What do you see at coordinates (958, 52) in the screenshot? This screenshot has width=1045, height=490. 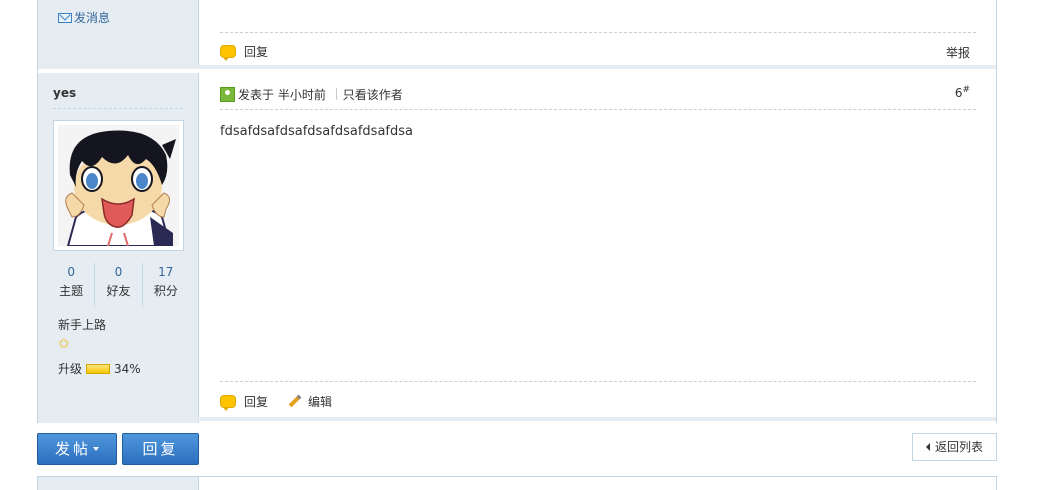 I see `report-link: 举报` at bounding box center [958, 52].